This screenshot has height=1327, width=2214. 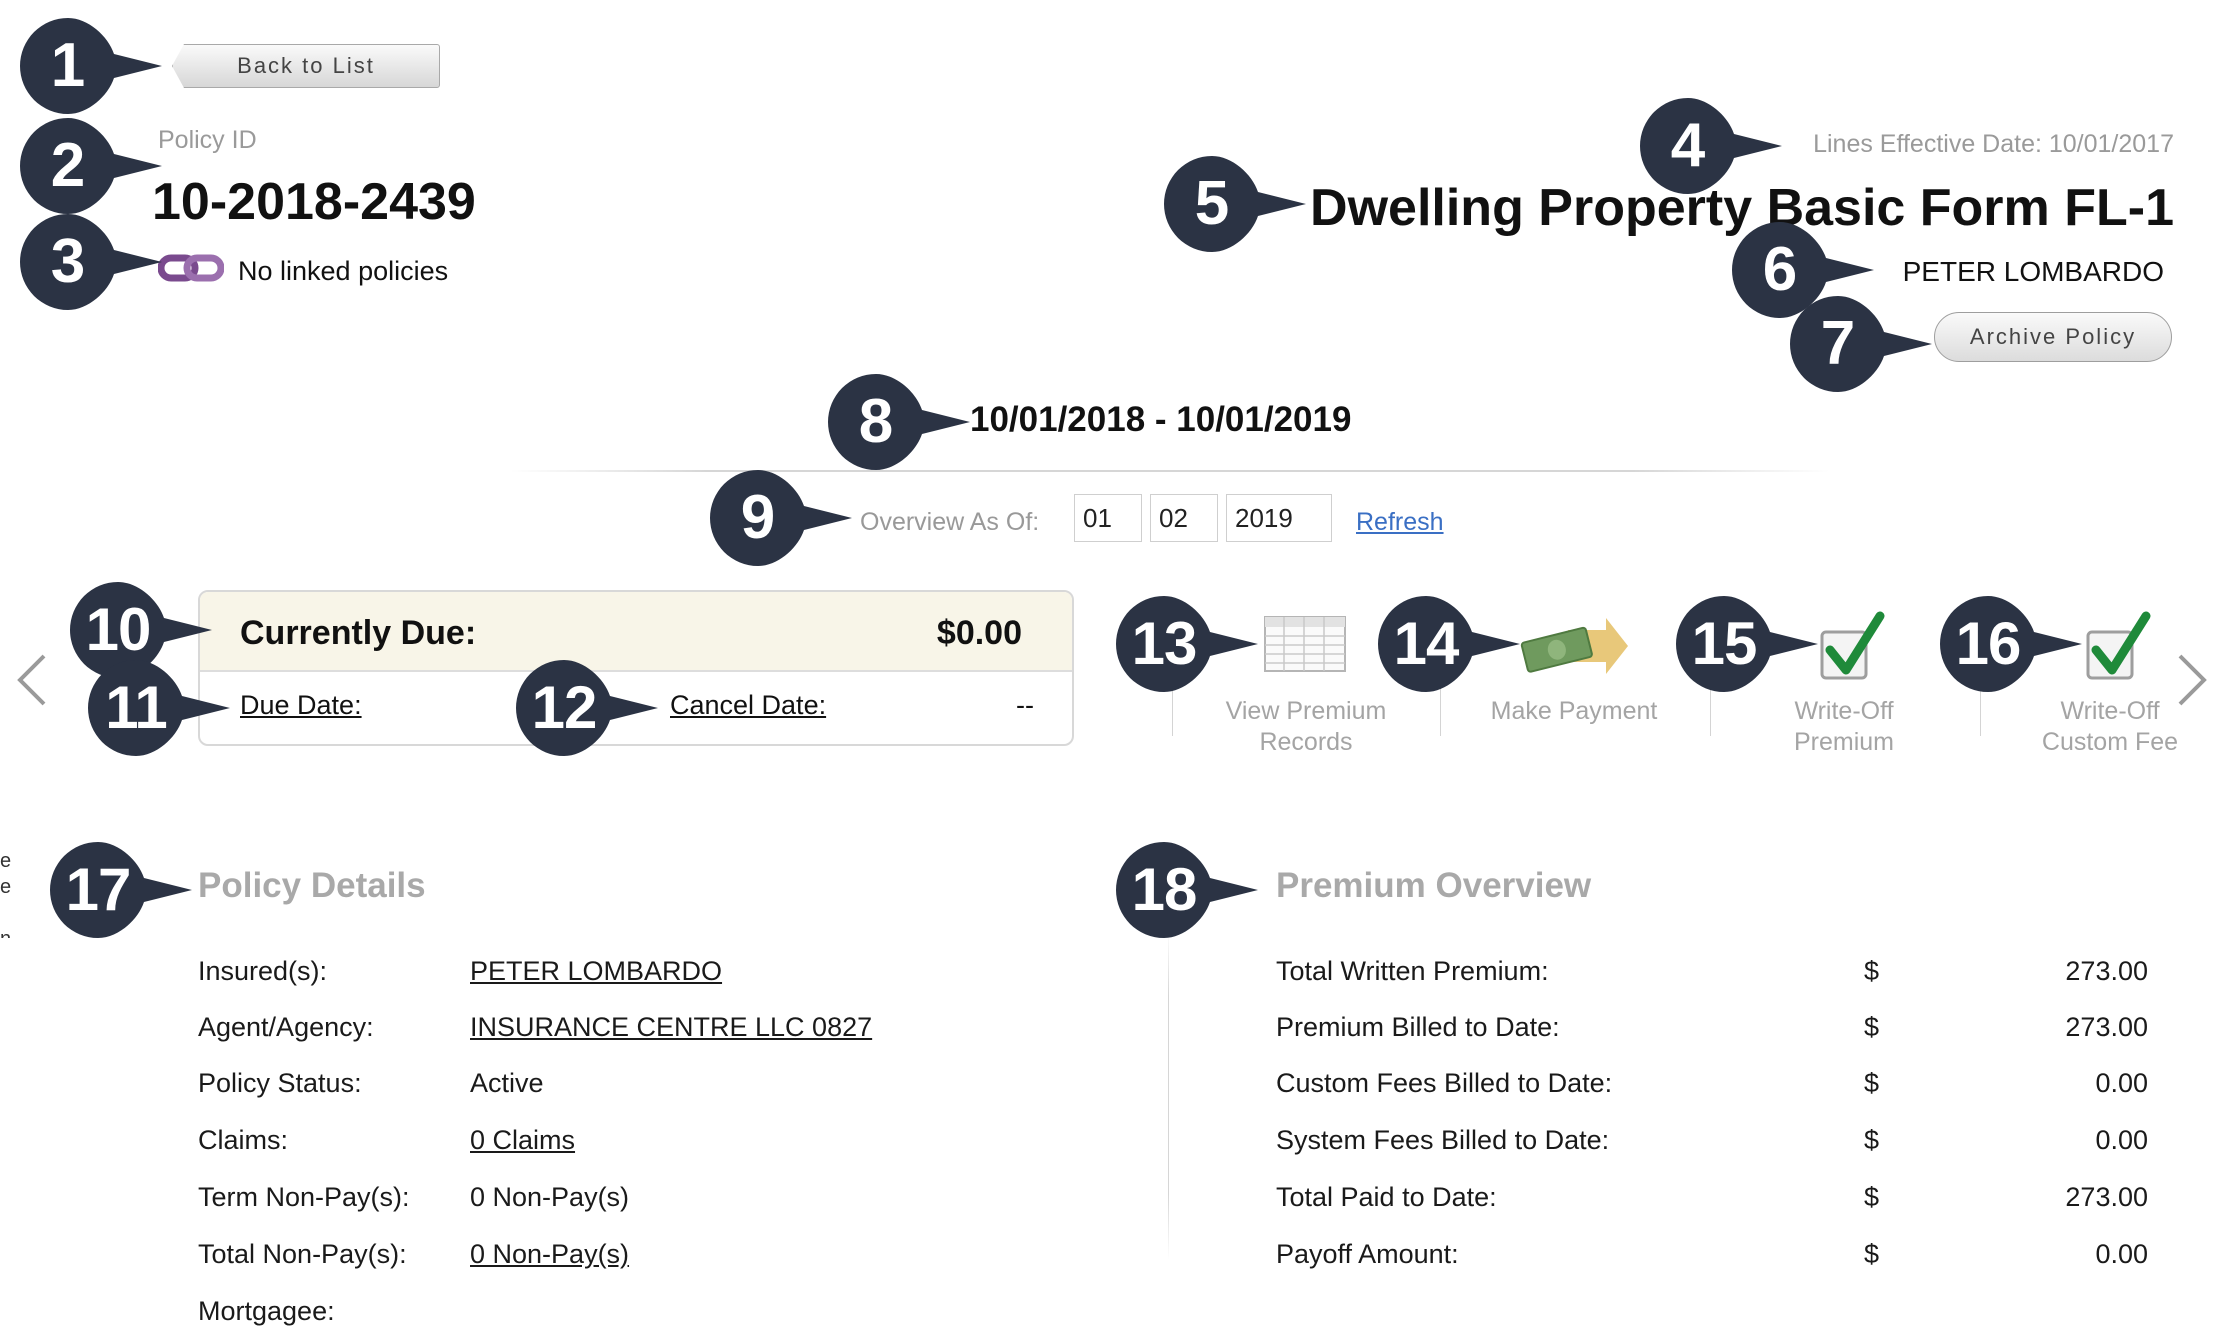 What do you see at coordinates (207, 140) in the screenshot?
I see `policy-id-label: Policy ID` at bounding box center [207, 140].